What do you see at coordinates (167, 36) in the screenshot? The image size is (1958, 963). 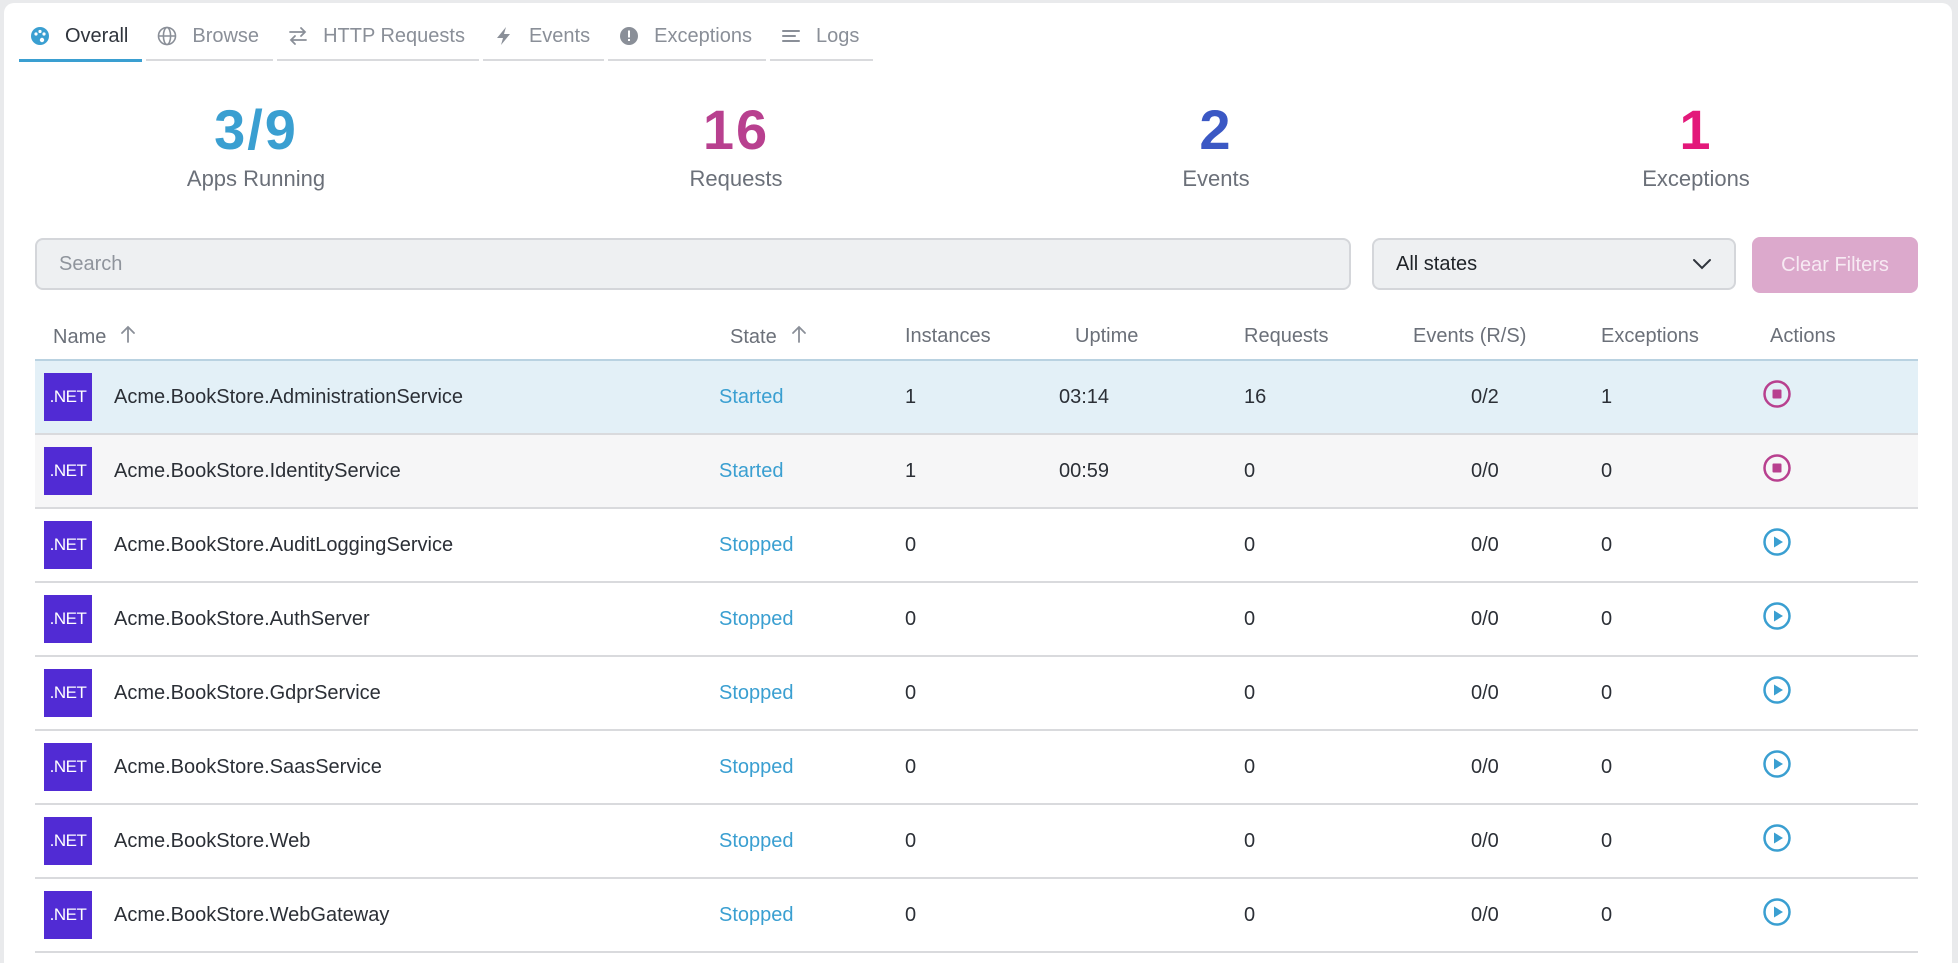 I see `globe-icon` at bounding box center [167, 36].